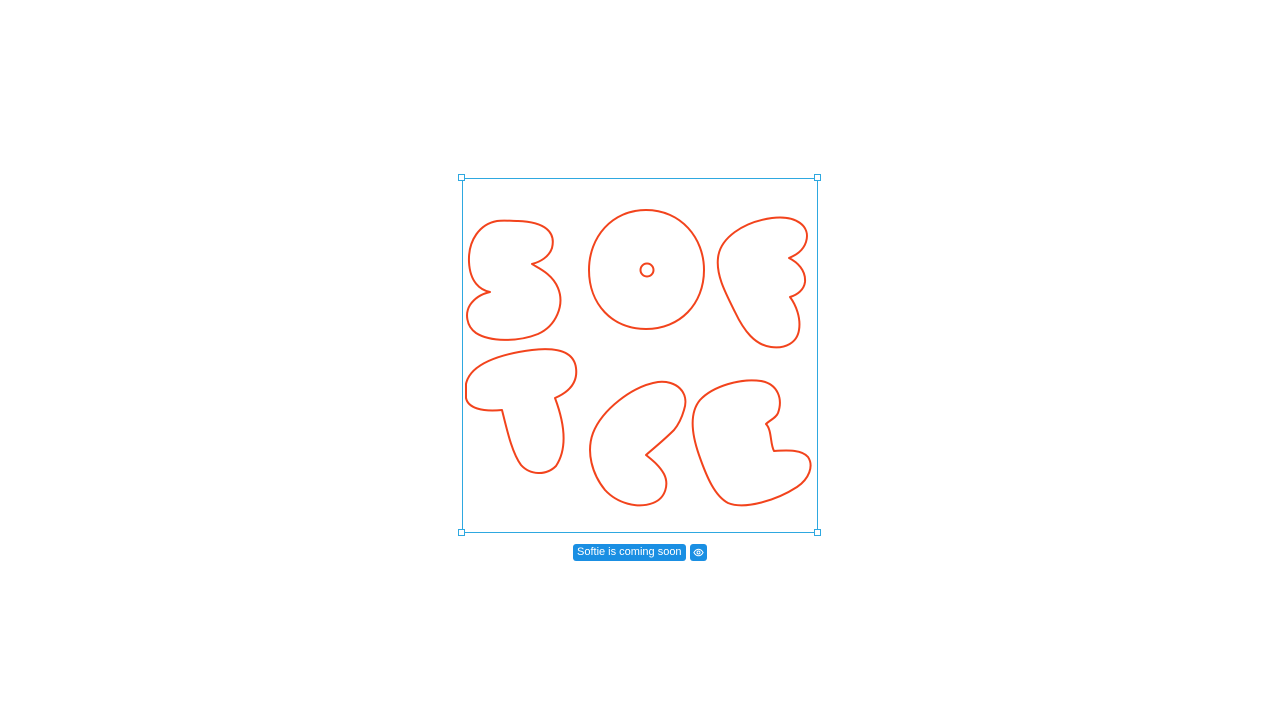  I want to click on eye-icon, so click(698, 552).